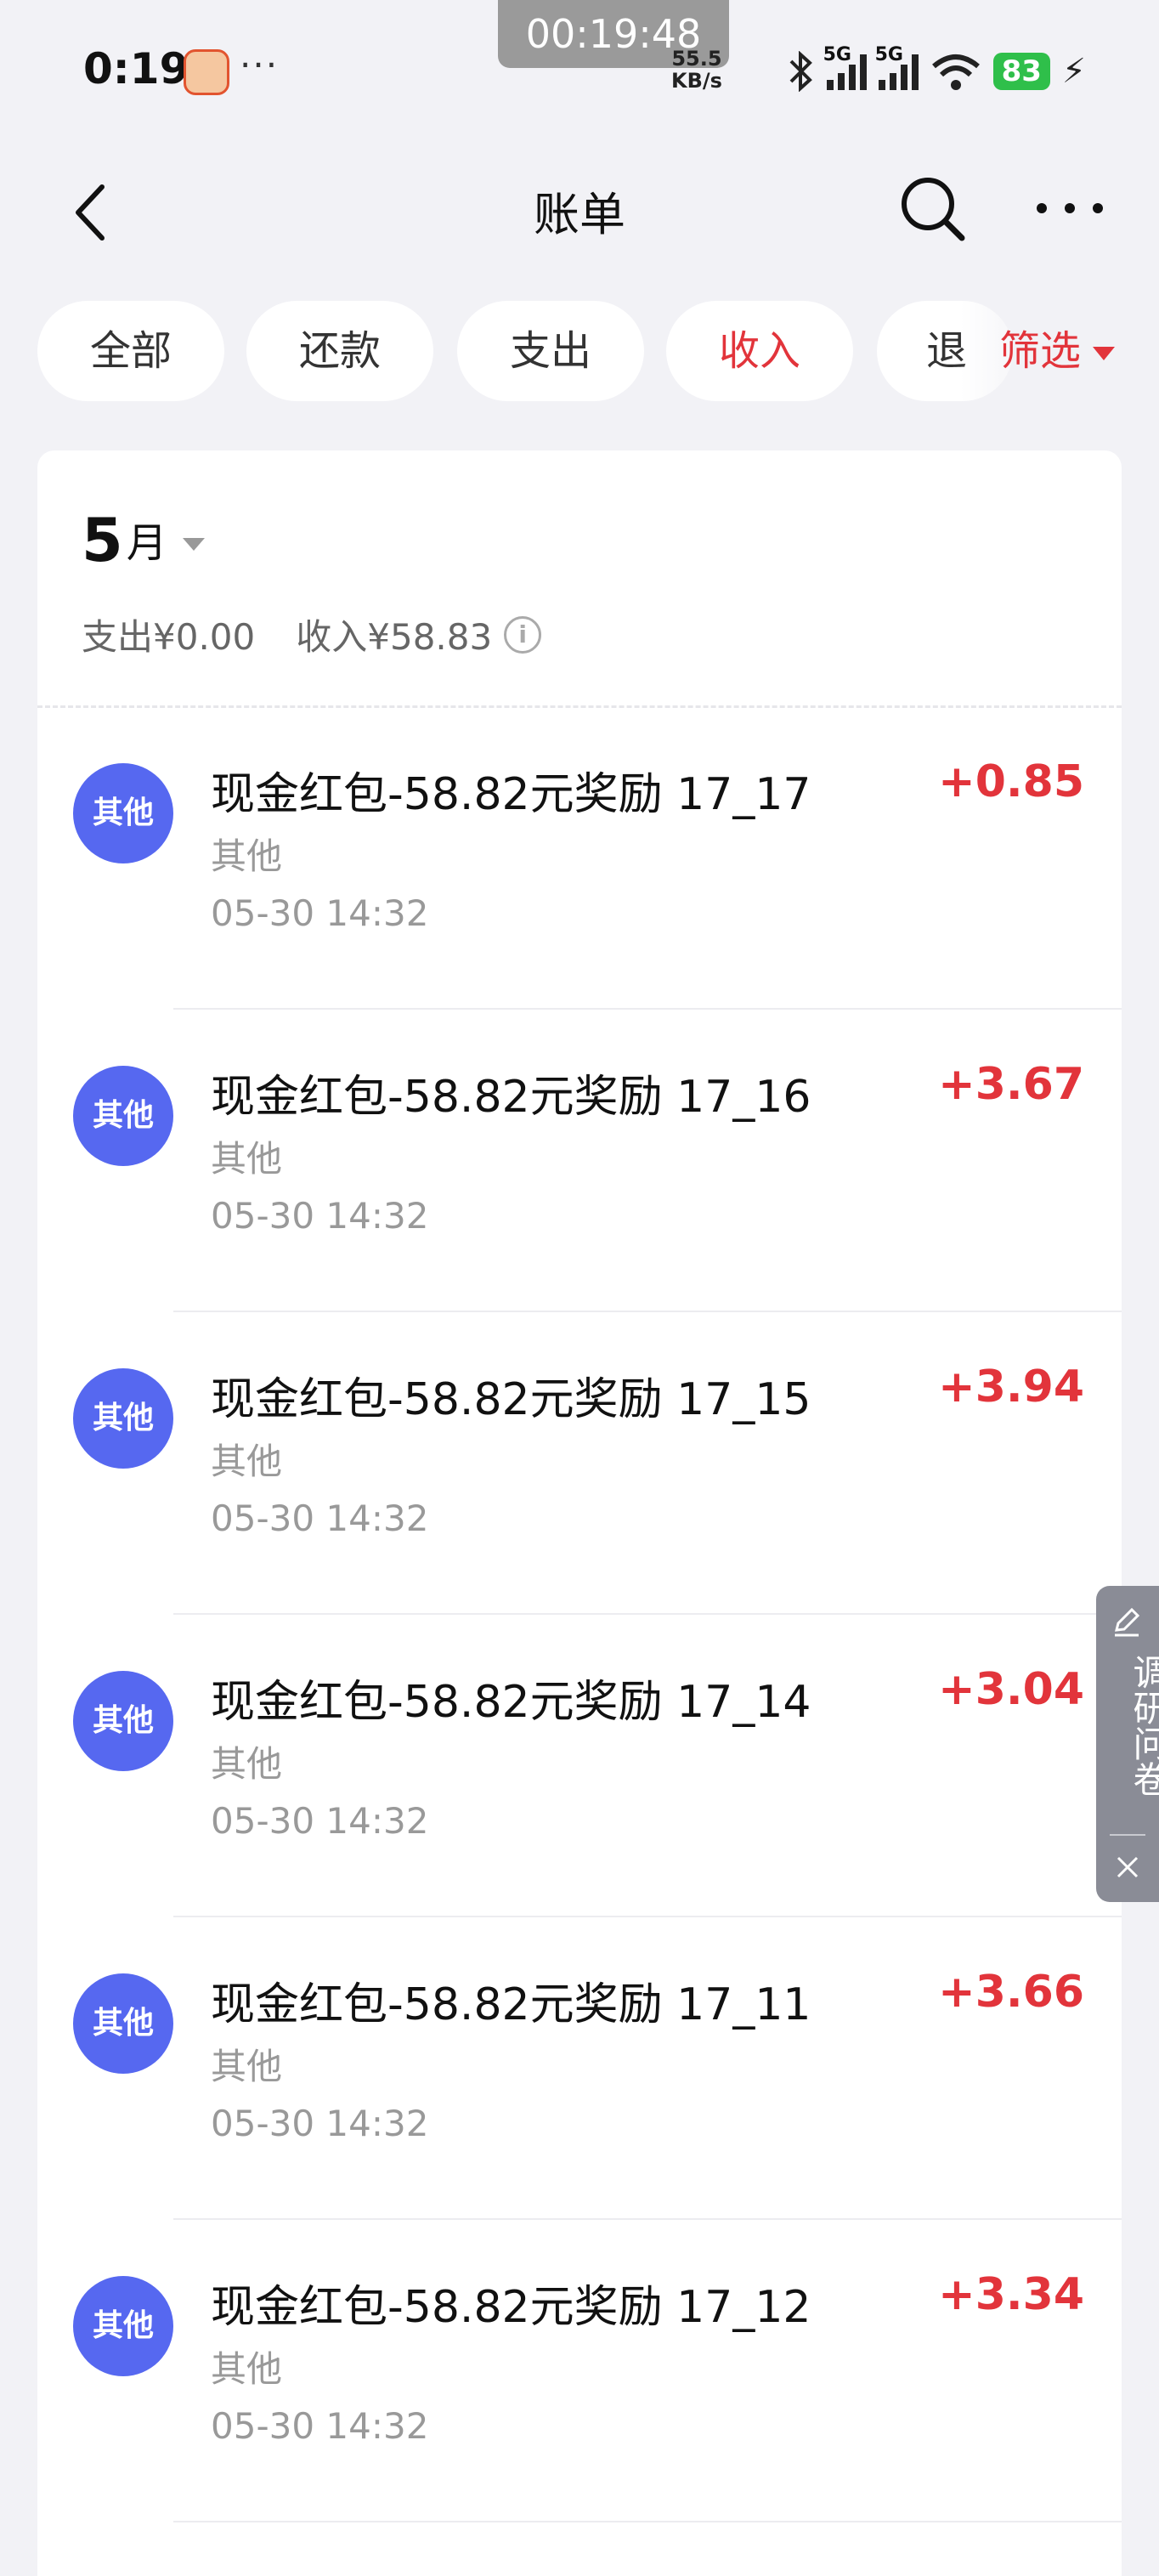  What do you see at coordinates (1011, 781) in the screenshot?
I see `transaction-amount: +0.85` at bounding box center [1011, 781].